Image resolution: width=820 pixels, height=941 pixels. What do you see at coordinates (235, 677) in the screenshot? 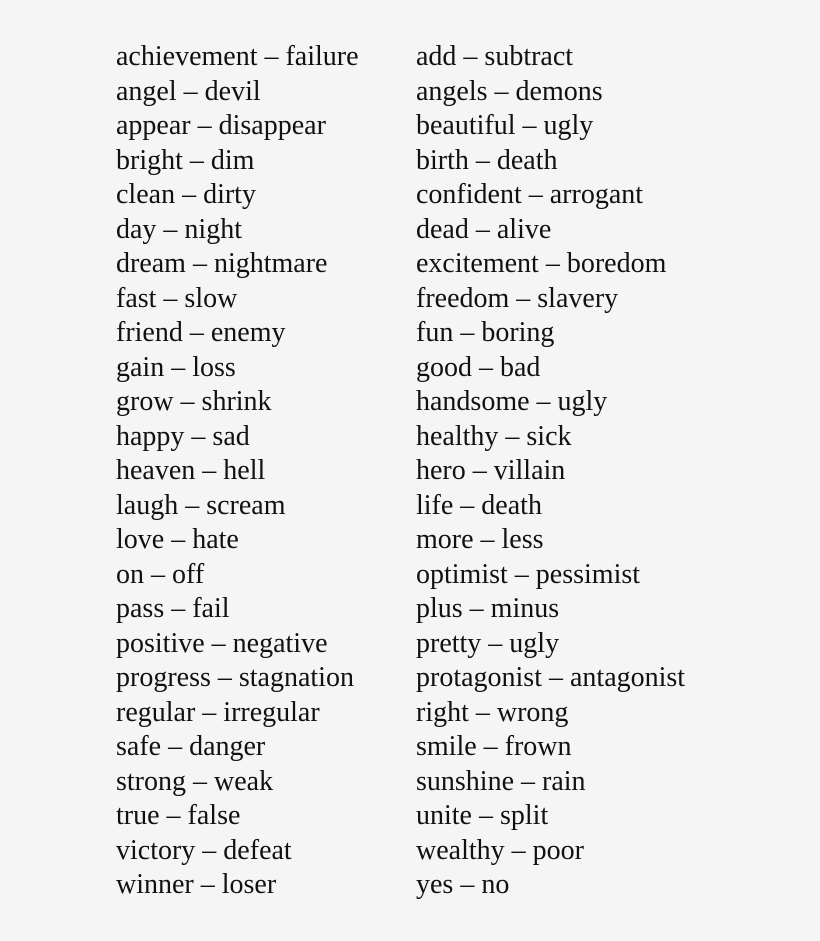
I see `word-pair: progress – stagnation` at bounding box center [235, 677].